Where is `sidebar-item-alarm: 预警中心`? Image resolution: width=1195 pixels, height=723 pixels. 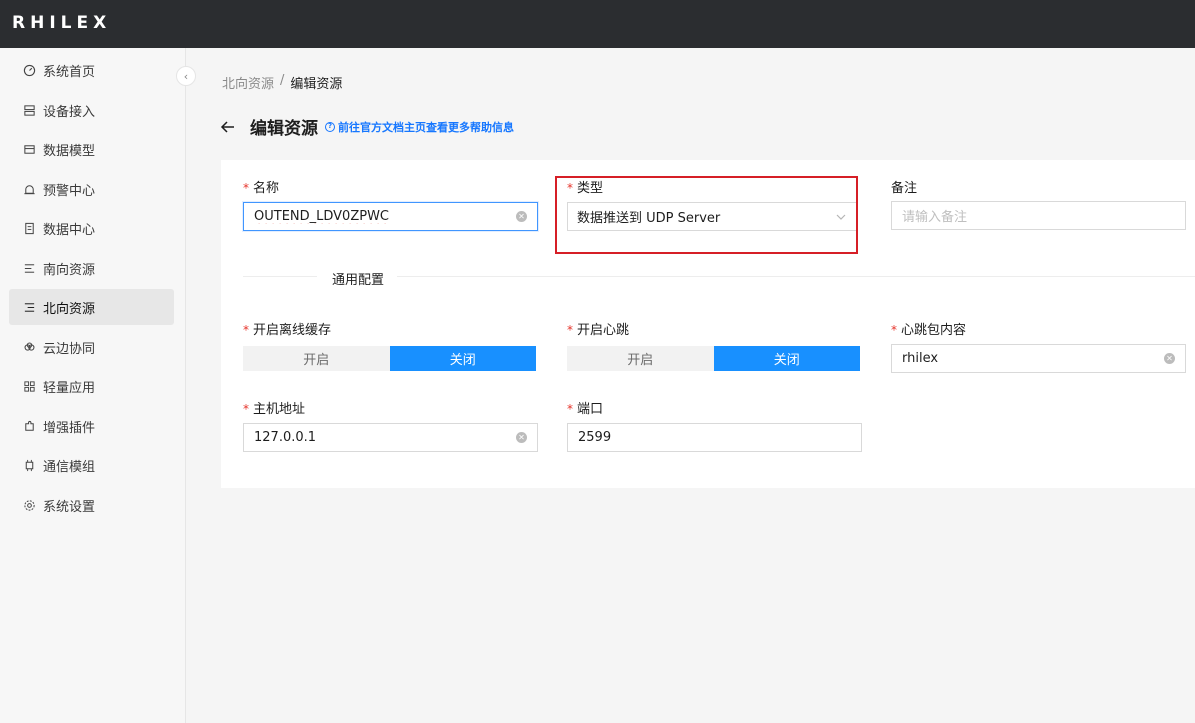 sidebar-item-alarm: 预警中心 is located at coordinates (91, 189).